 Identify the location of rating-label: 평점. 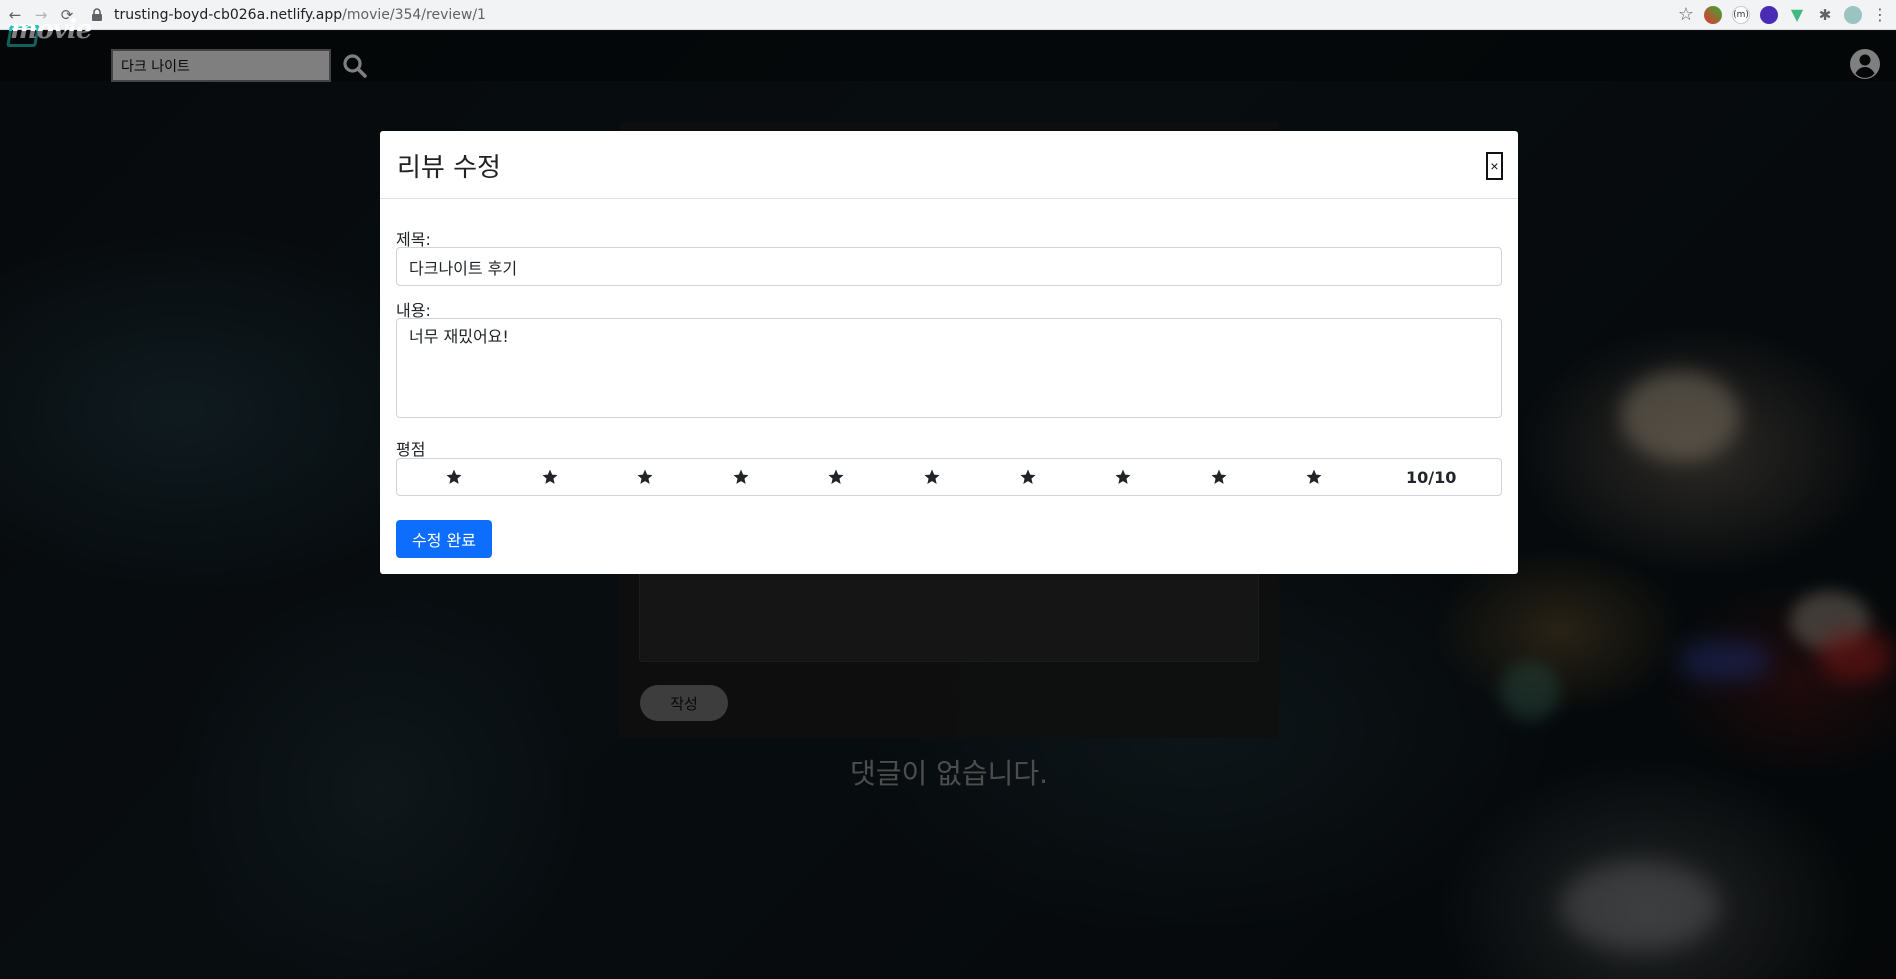
(411, 449).